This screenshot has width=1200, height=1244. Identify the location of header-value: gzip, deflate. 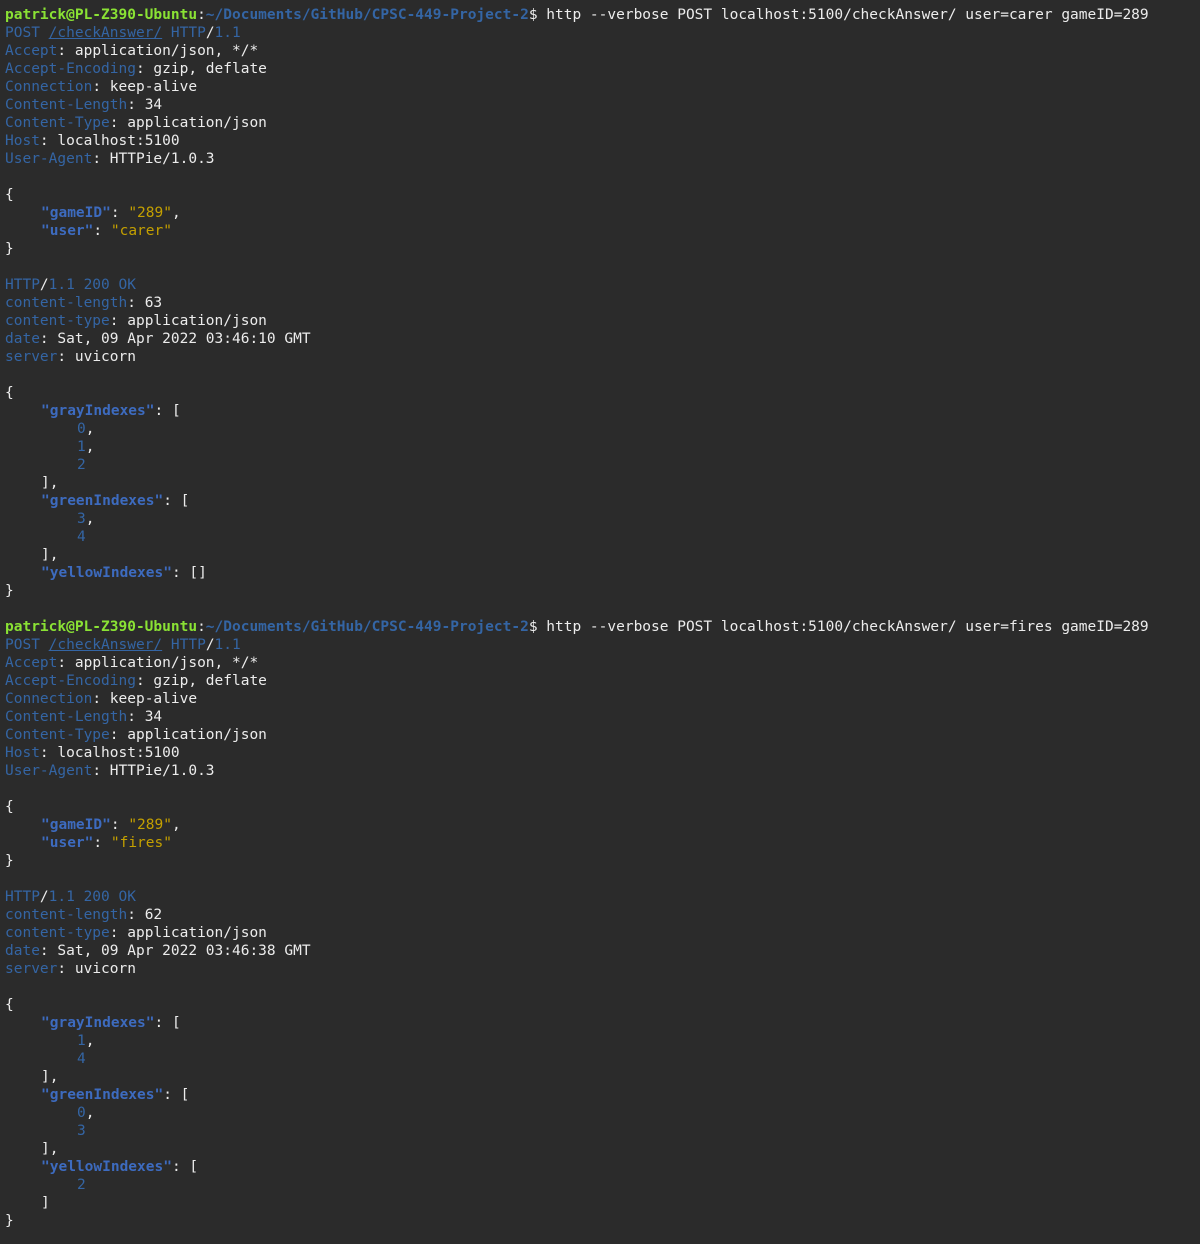
(210, 681).